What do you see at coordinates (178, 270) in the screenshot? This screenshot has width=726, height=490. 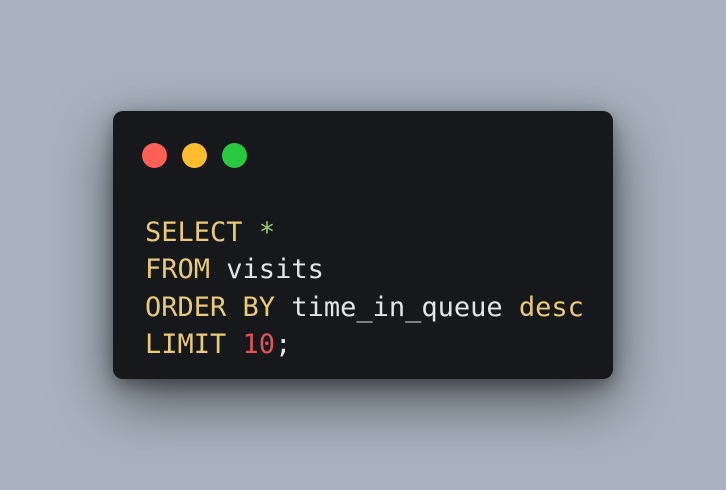 I see `keyword-from: FROM` at bounding box center [178, 270].